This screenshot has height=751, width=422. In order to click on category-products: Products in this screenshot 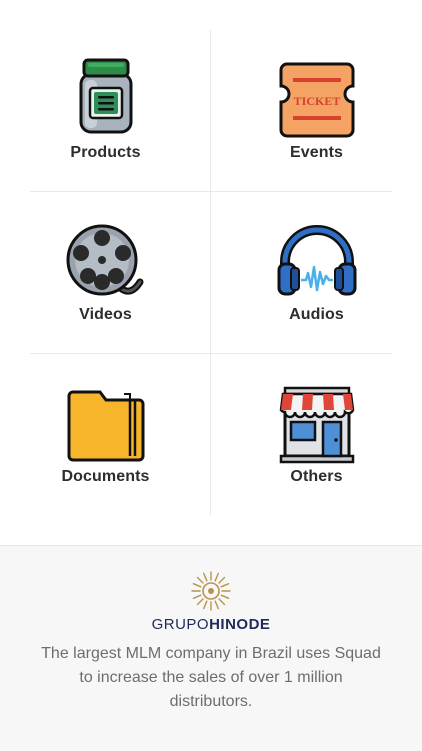, I will do `click(105, 111)`.